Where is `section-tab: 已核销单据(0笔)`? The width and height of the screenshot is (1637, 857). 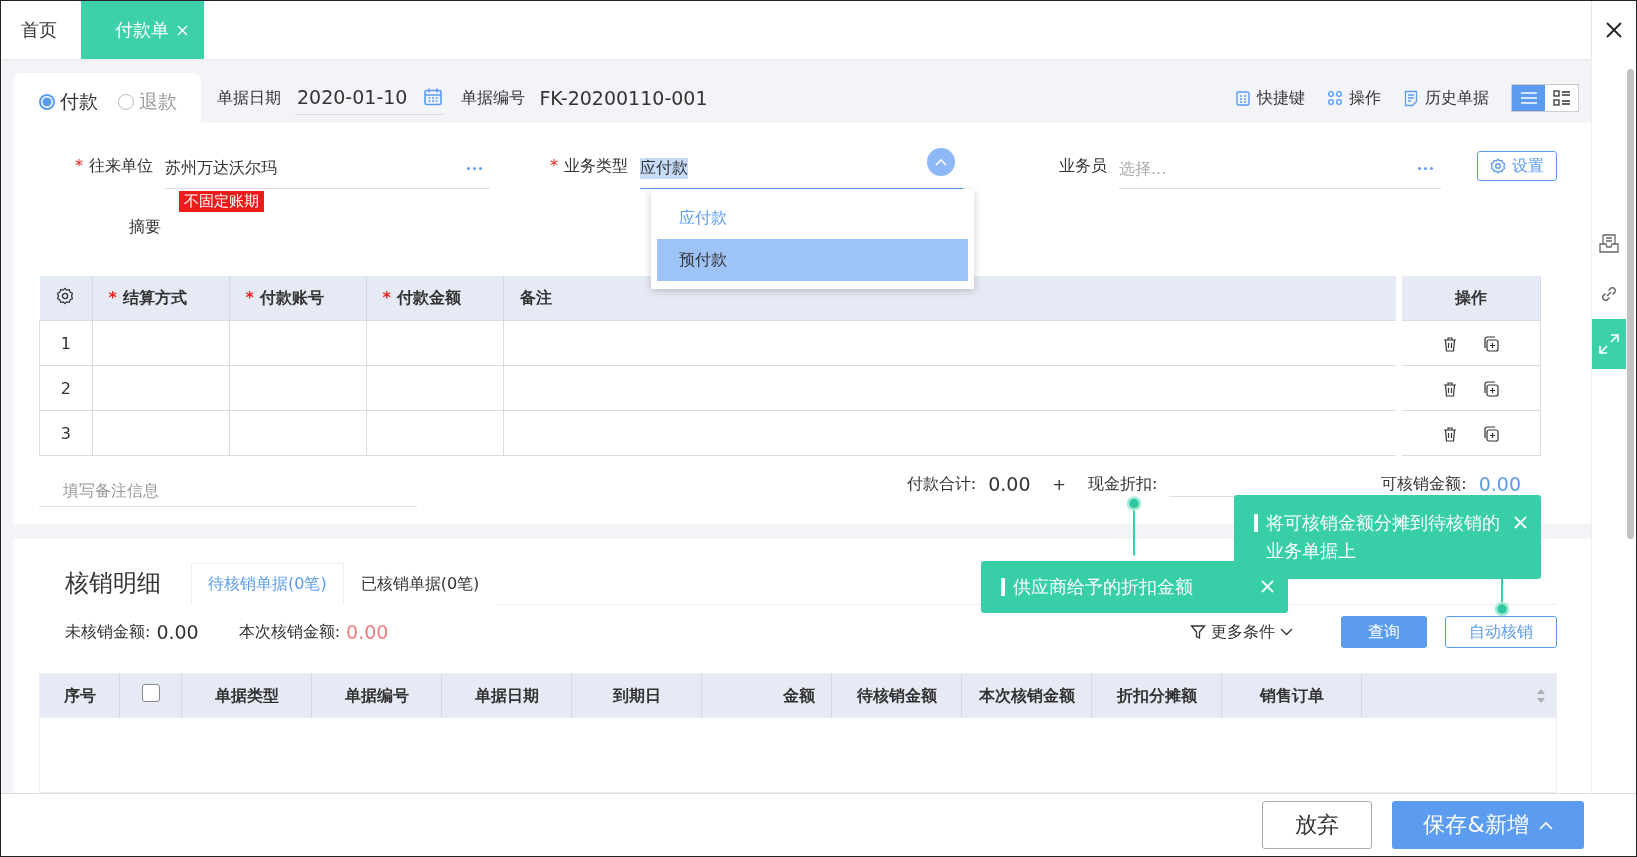
section-tab: 已核销单据(0笔) is located at coordinates (420, 584).